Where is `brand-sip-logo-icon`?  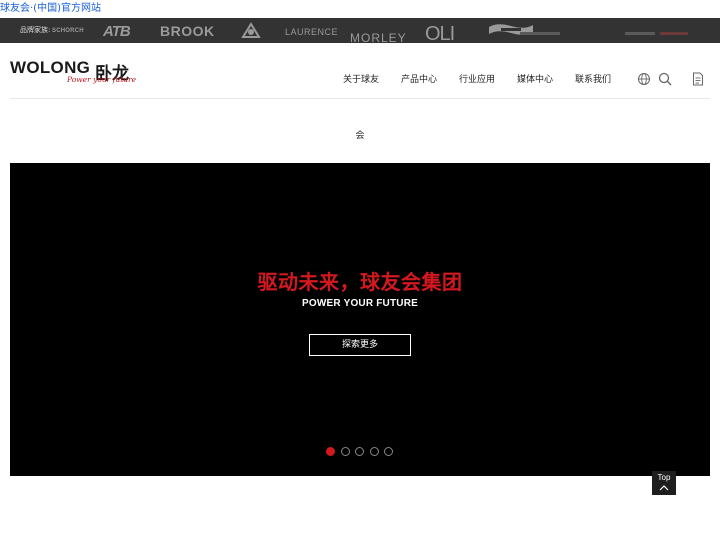
brand-sip-logo-icon is located at coordinates (511, 31).